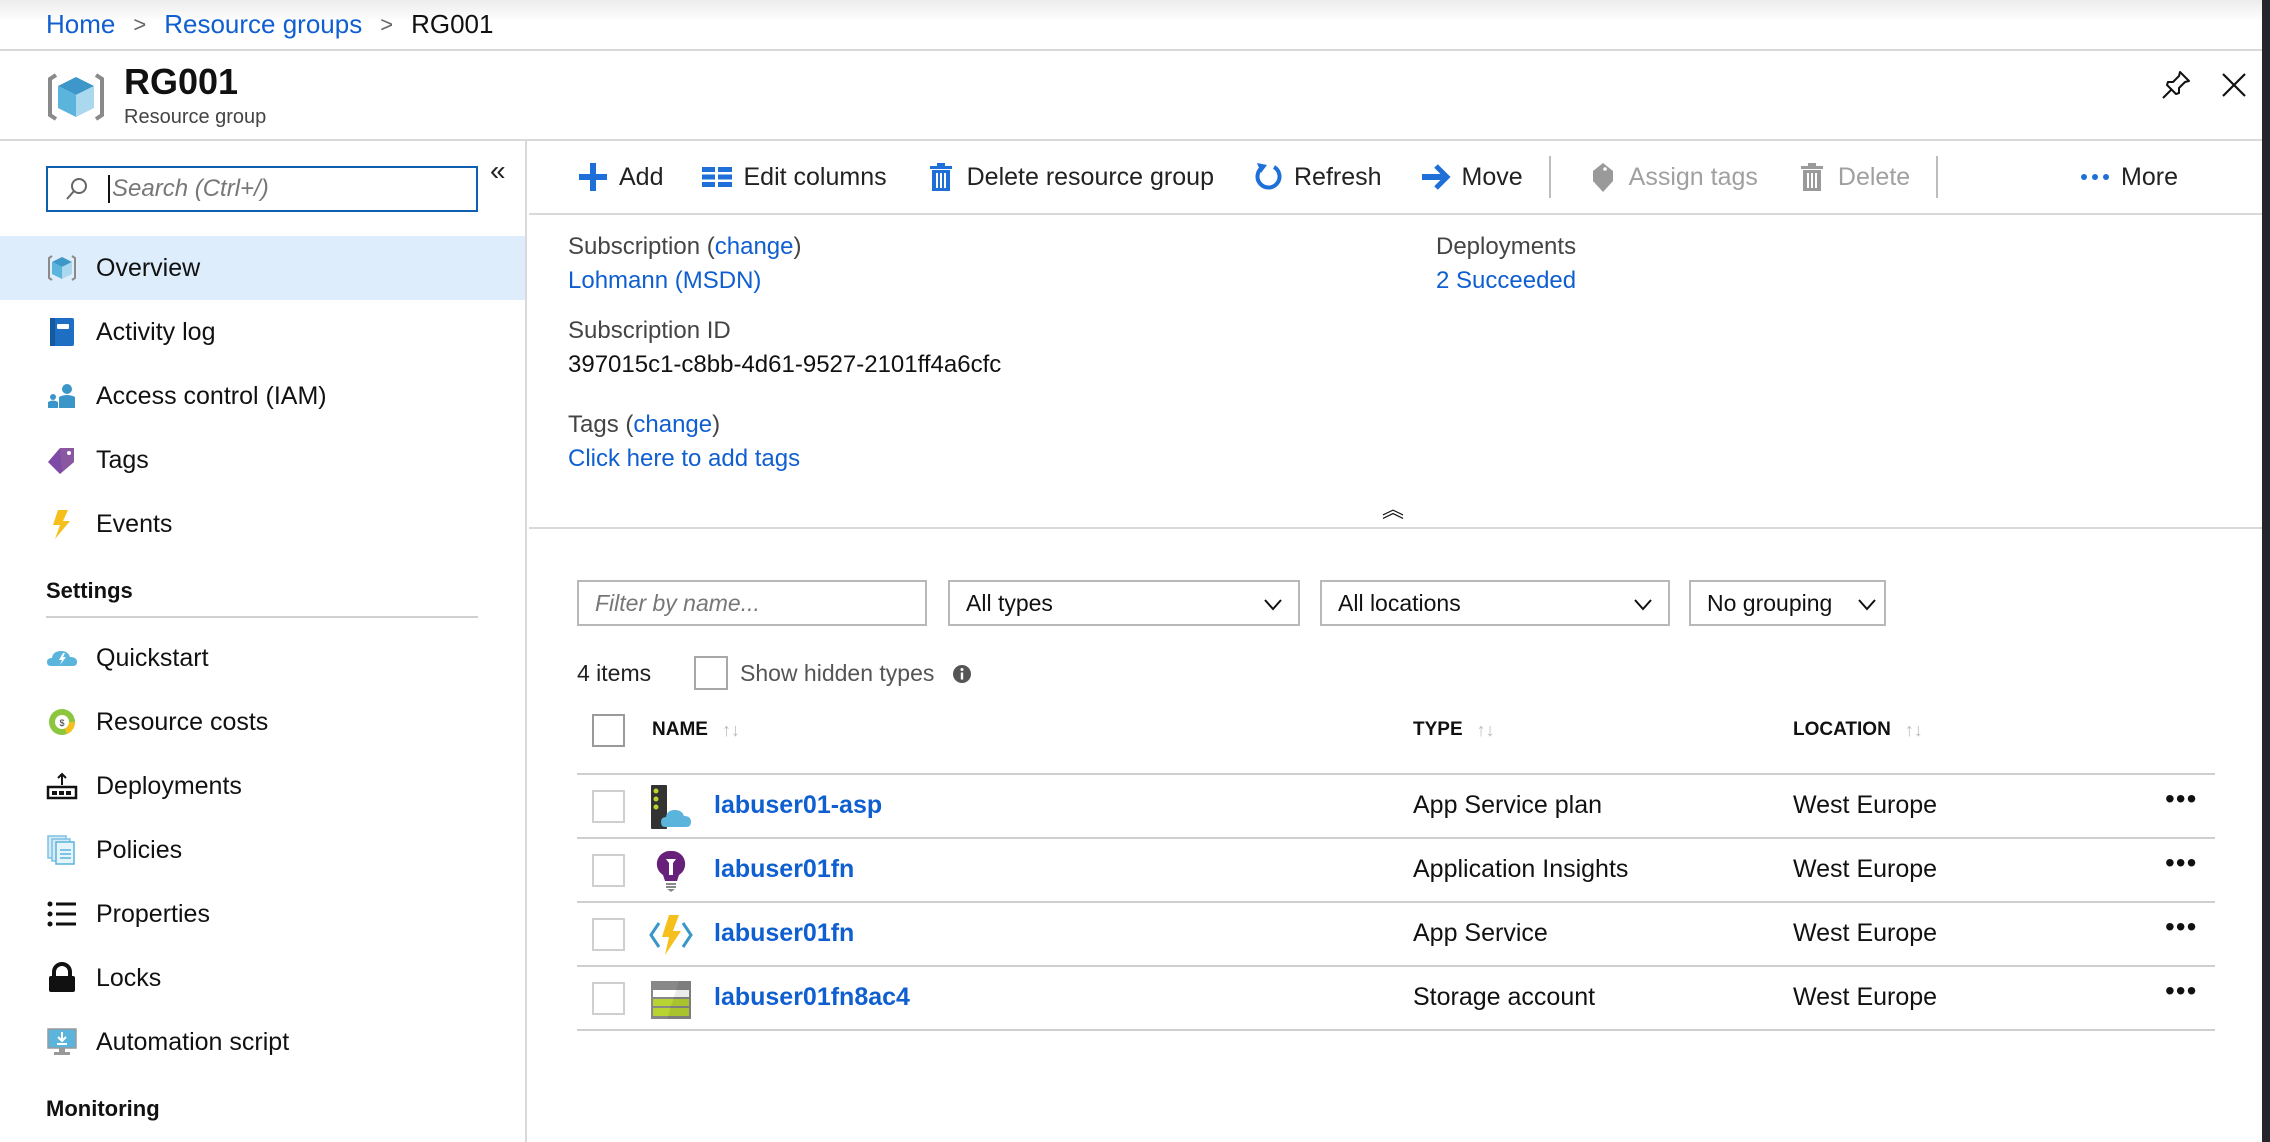  I want to click on grouping-dropdown: No grouping, so click(1787, 603).